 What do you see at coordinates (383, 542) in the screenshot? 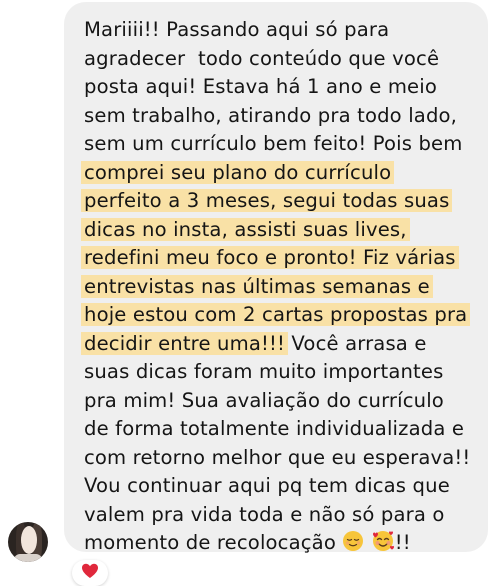
I see `smiling-face-with-hearts-icon` at bounding box center [383, 542].